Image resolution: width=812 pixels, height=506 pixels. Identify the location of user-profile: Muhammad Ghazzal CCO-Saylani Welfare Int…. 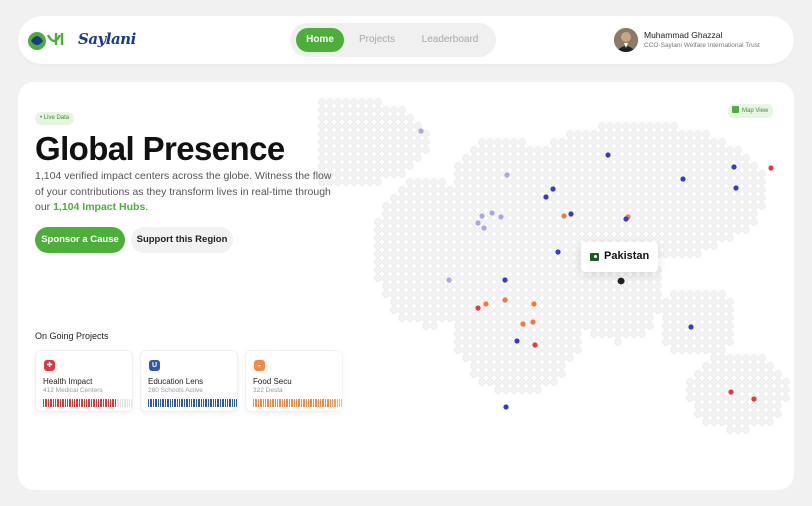
(704, 41).